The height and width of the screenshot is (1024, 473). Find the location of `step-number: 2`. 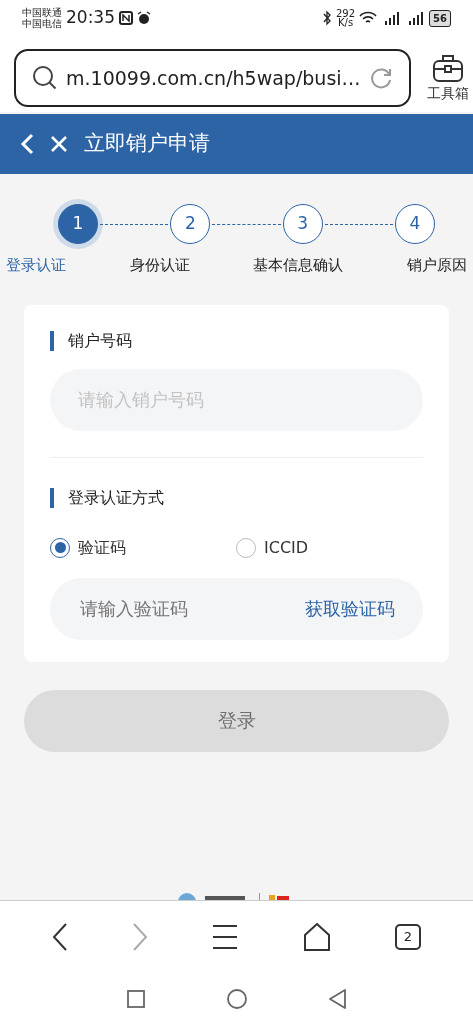

step-number: 2 is located at coordinates (190, 224).